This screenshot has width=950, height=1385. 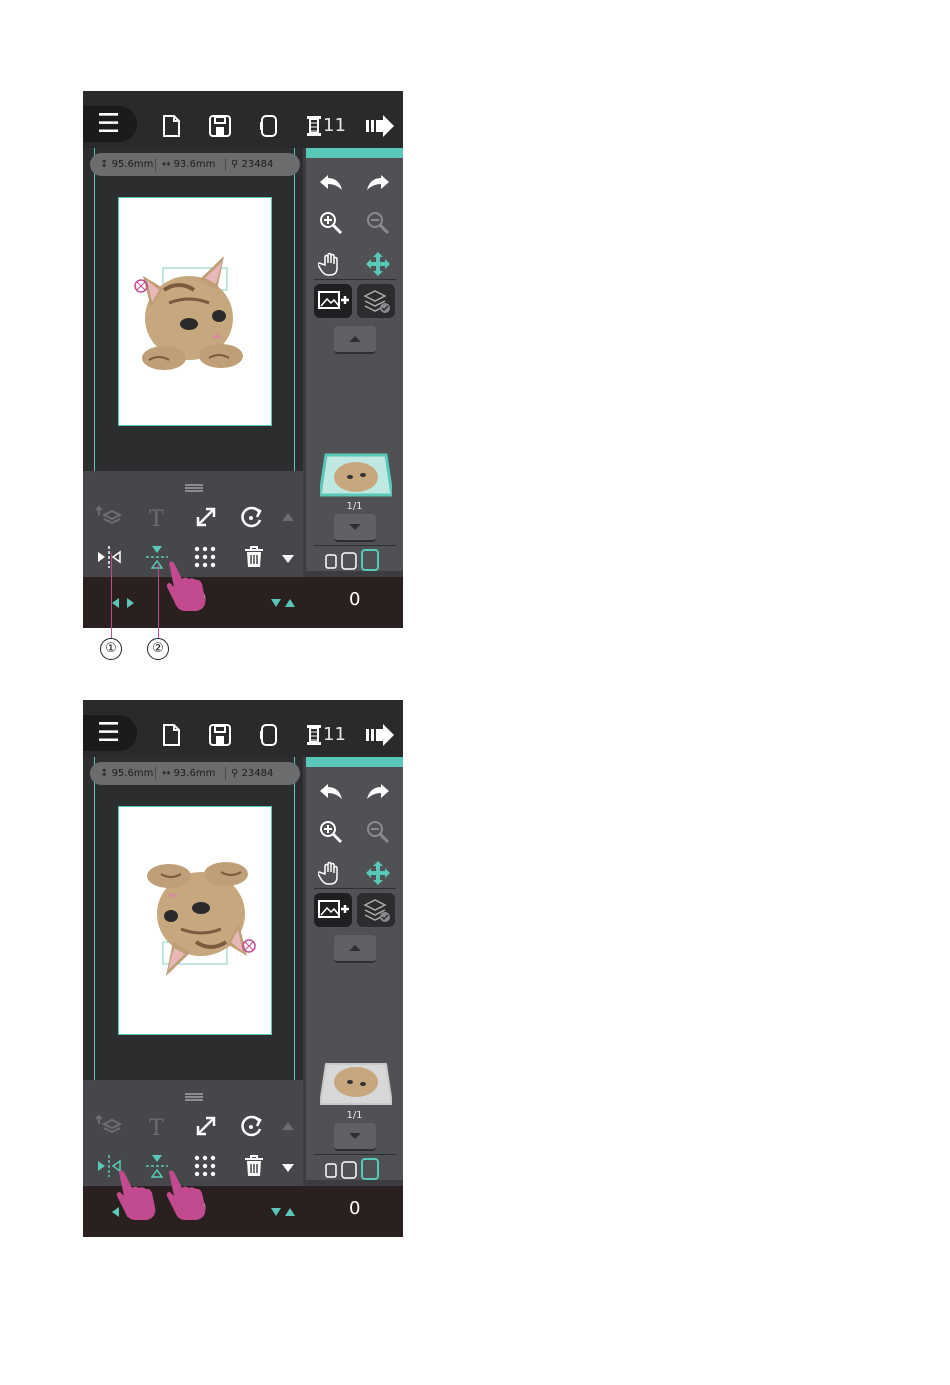 I want to click on kitten-design-mirrored, so click(x=195, y=920).